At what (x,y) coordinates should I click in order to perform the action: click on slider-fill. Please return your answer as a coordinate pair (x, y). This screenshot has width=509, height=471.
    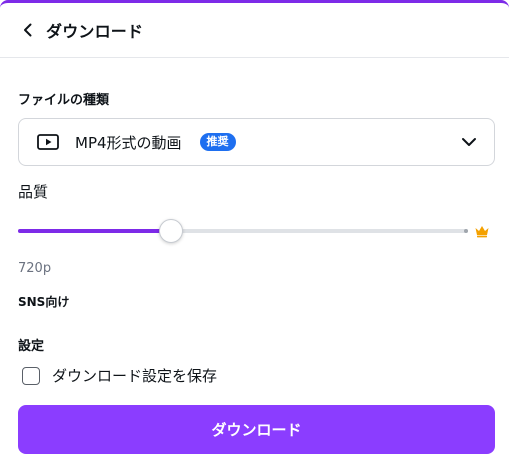
    Looking at the image, I should click on (94, 231).